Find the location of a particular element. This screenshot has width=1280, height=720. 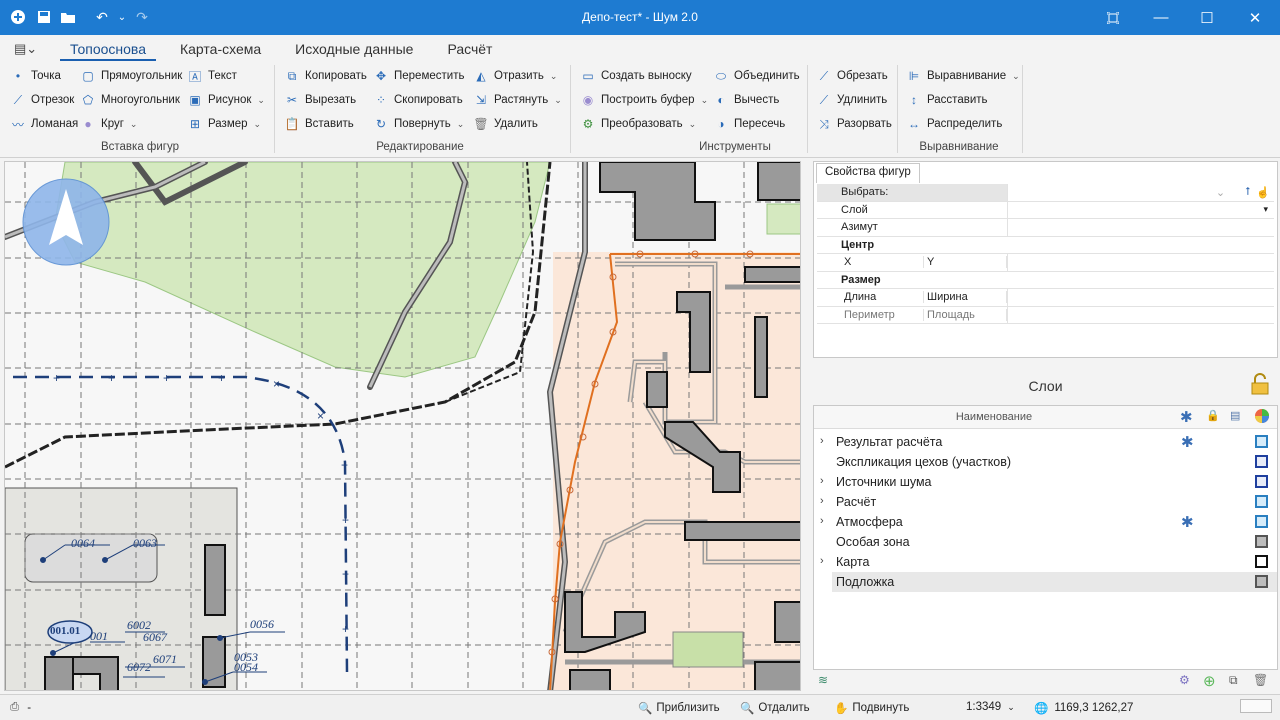

tab-topo: Топооснова is located at coordinates (108, 50).